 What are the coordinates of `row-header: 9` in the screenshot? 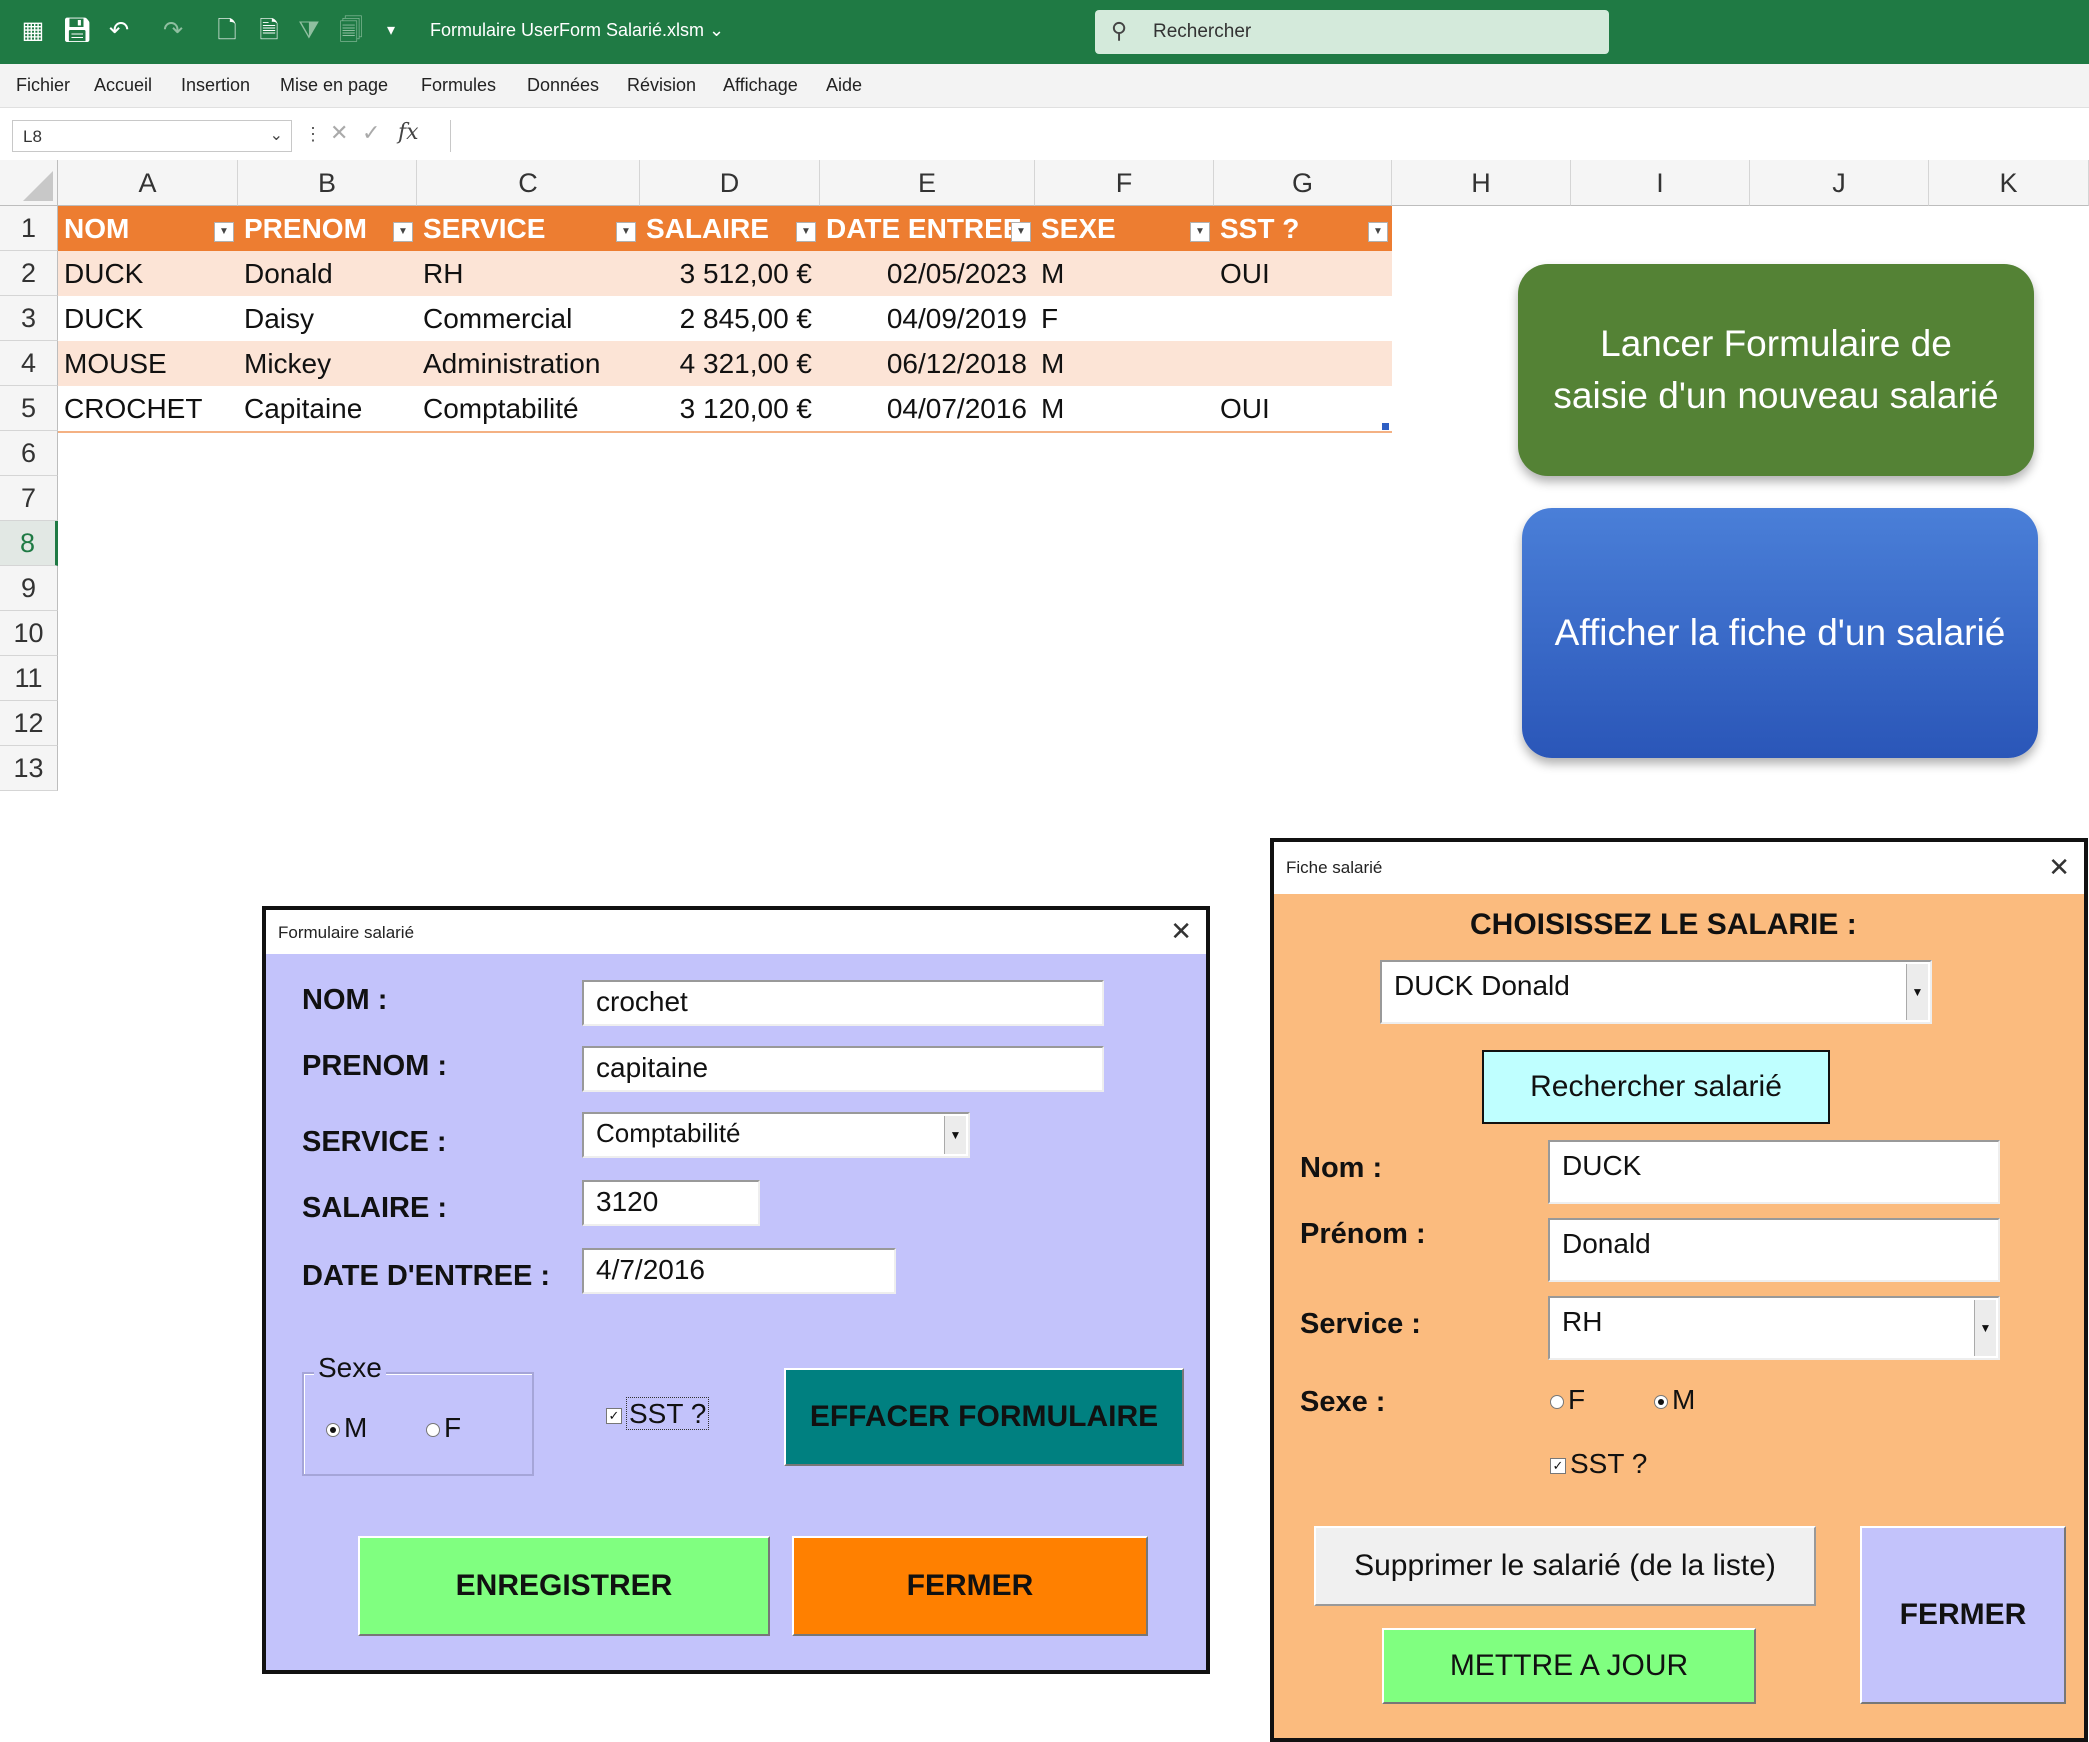 It's located at (29, 588).